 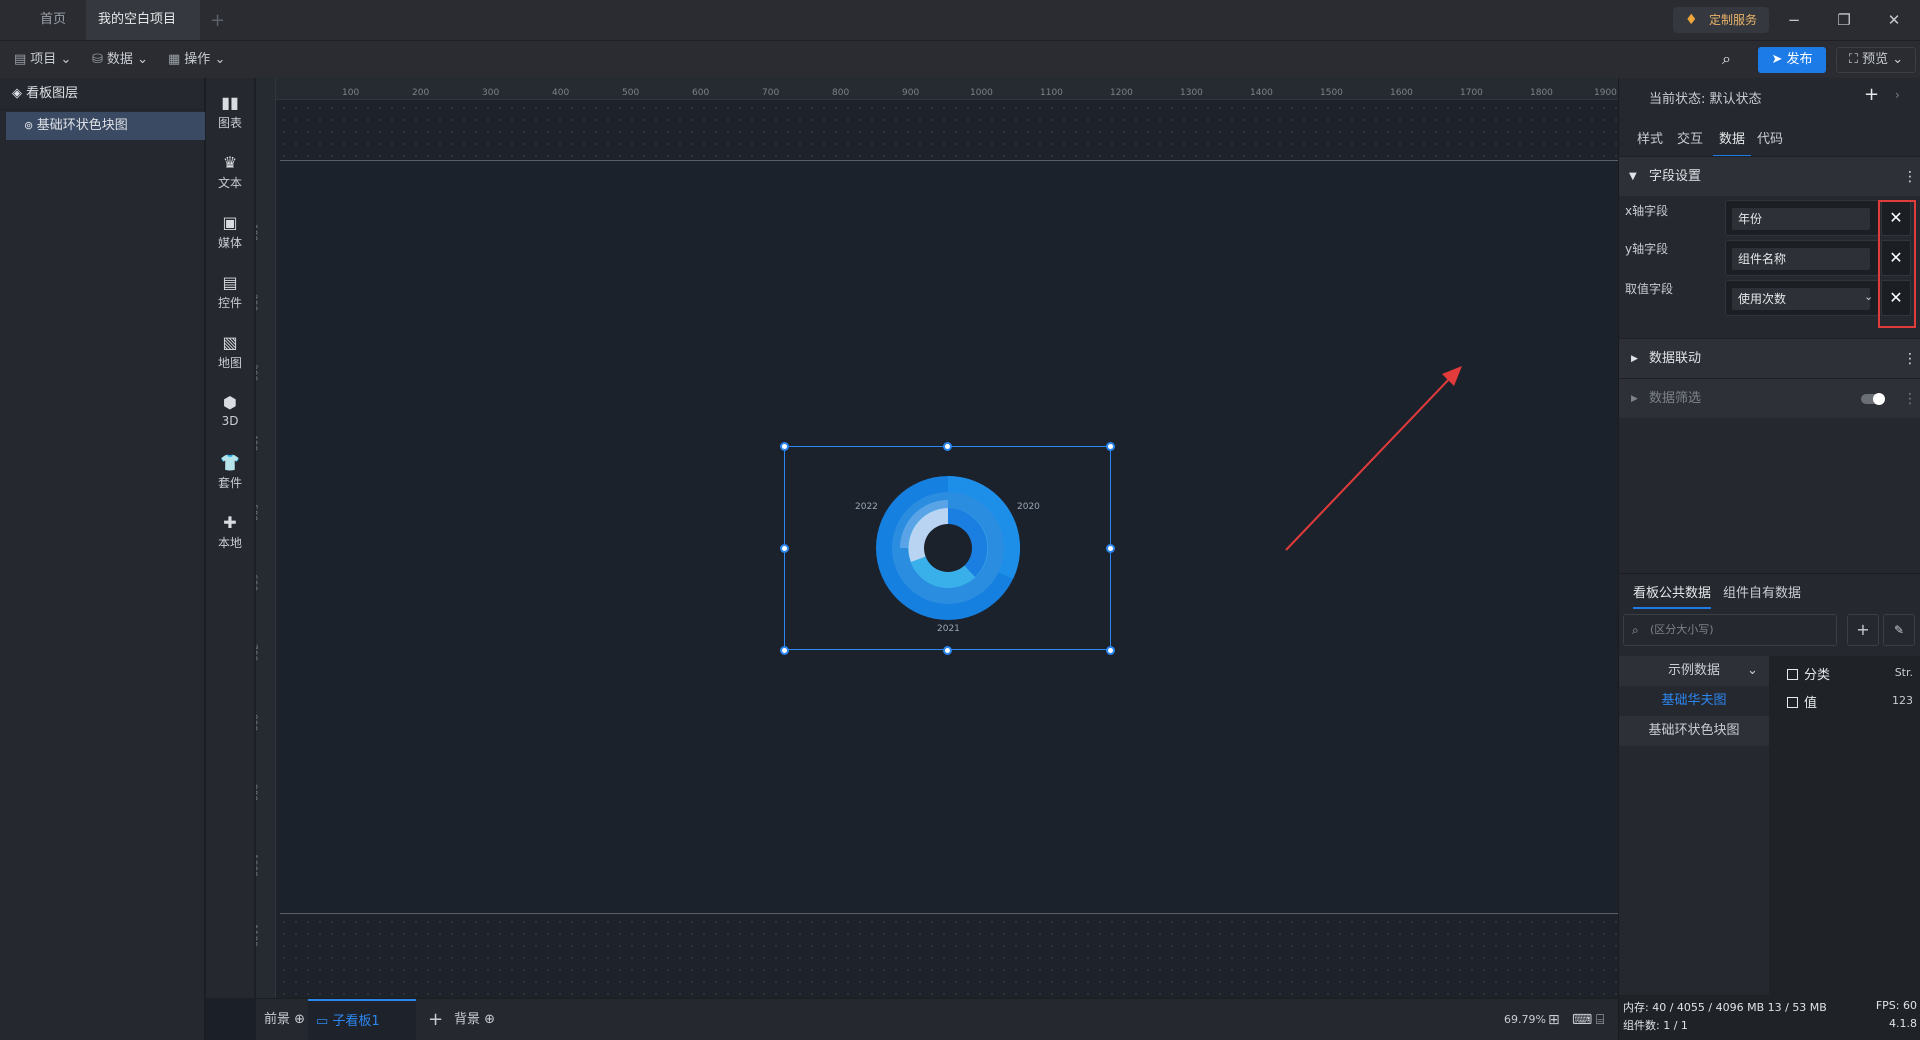 I want to click on ruler-tick: 700, so click(x=771, y=93).